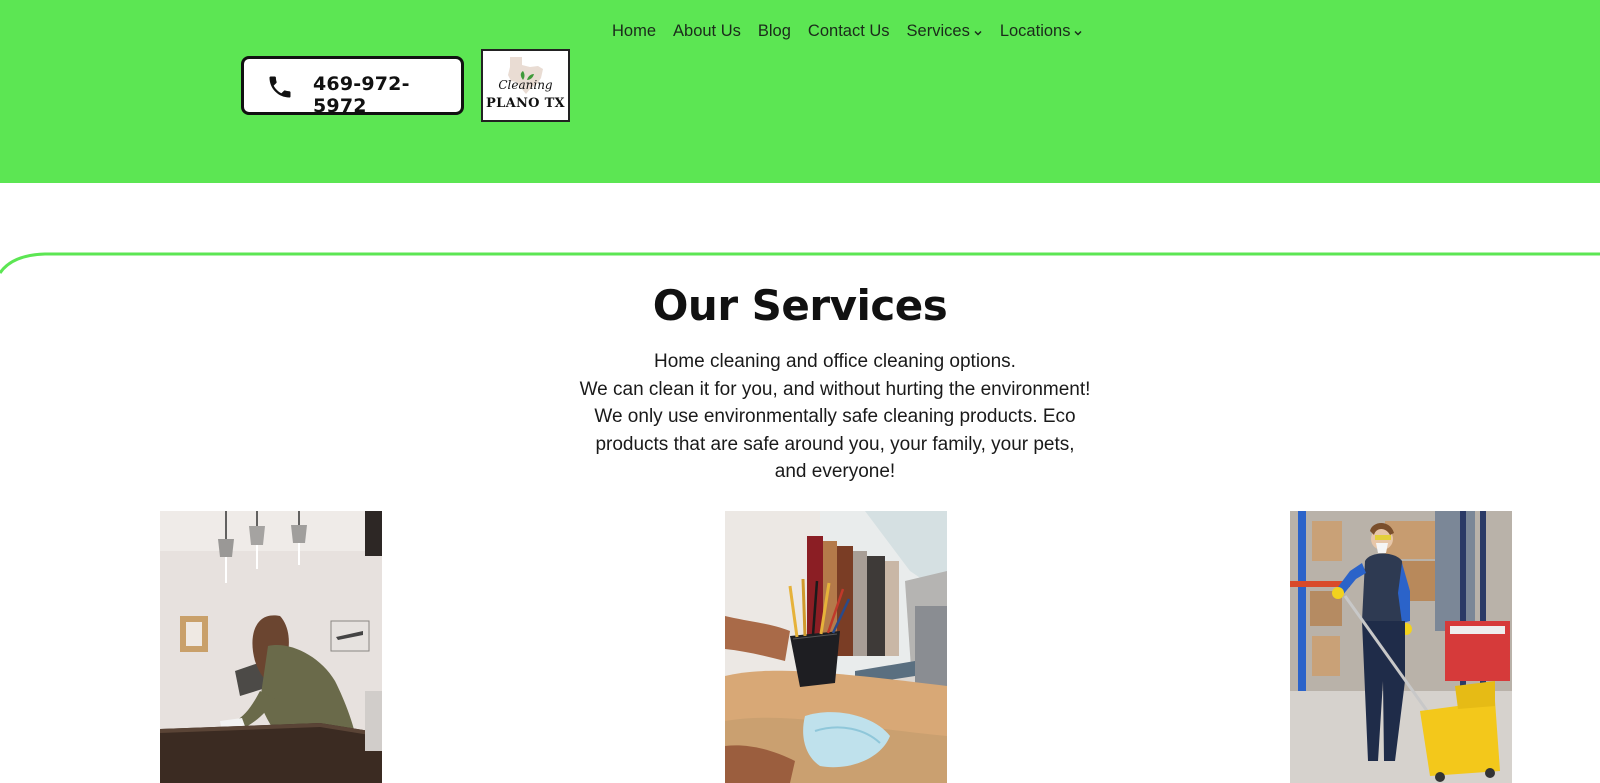 The image size is (1600, 783). Describe the element at coordinates (835, 471) in the screenshot. I see `description-line: and everyone!` at that location.